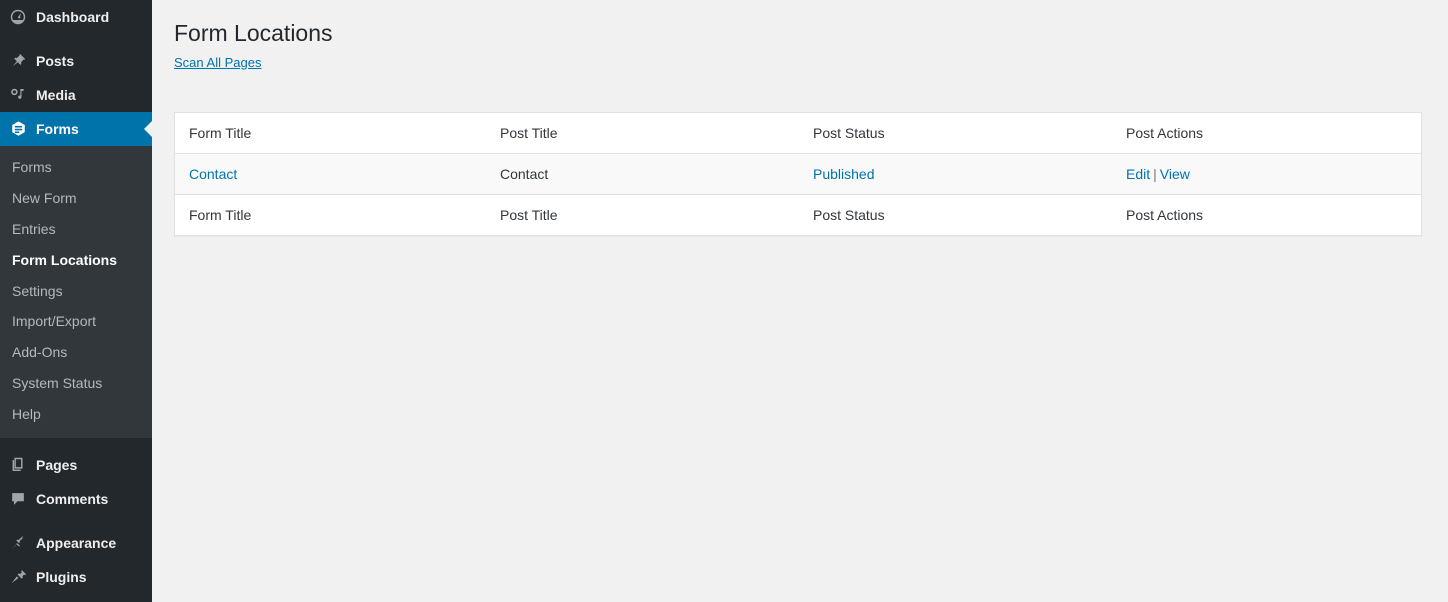 This screenshot has height=602, width=1448. What do you see at coordinates (57, 465) in the screenshot?
I see `sidebar-item-label: Pages` at bounding box center [57, 465].